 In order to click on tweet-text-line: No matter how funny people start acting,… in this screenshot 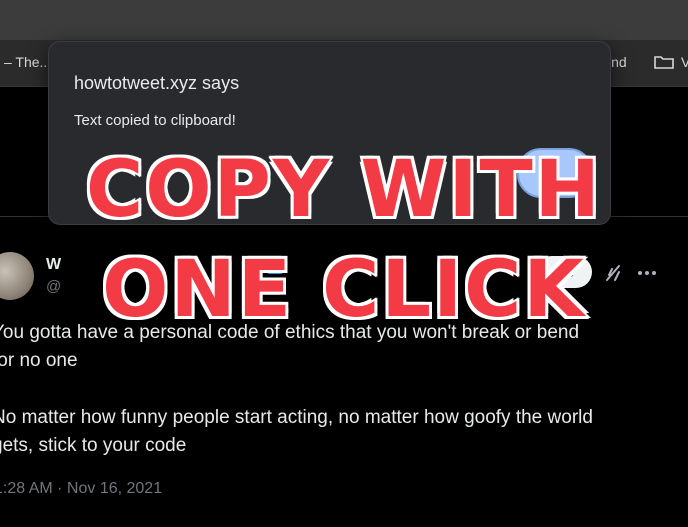, I will do `click(296, 417)`.